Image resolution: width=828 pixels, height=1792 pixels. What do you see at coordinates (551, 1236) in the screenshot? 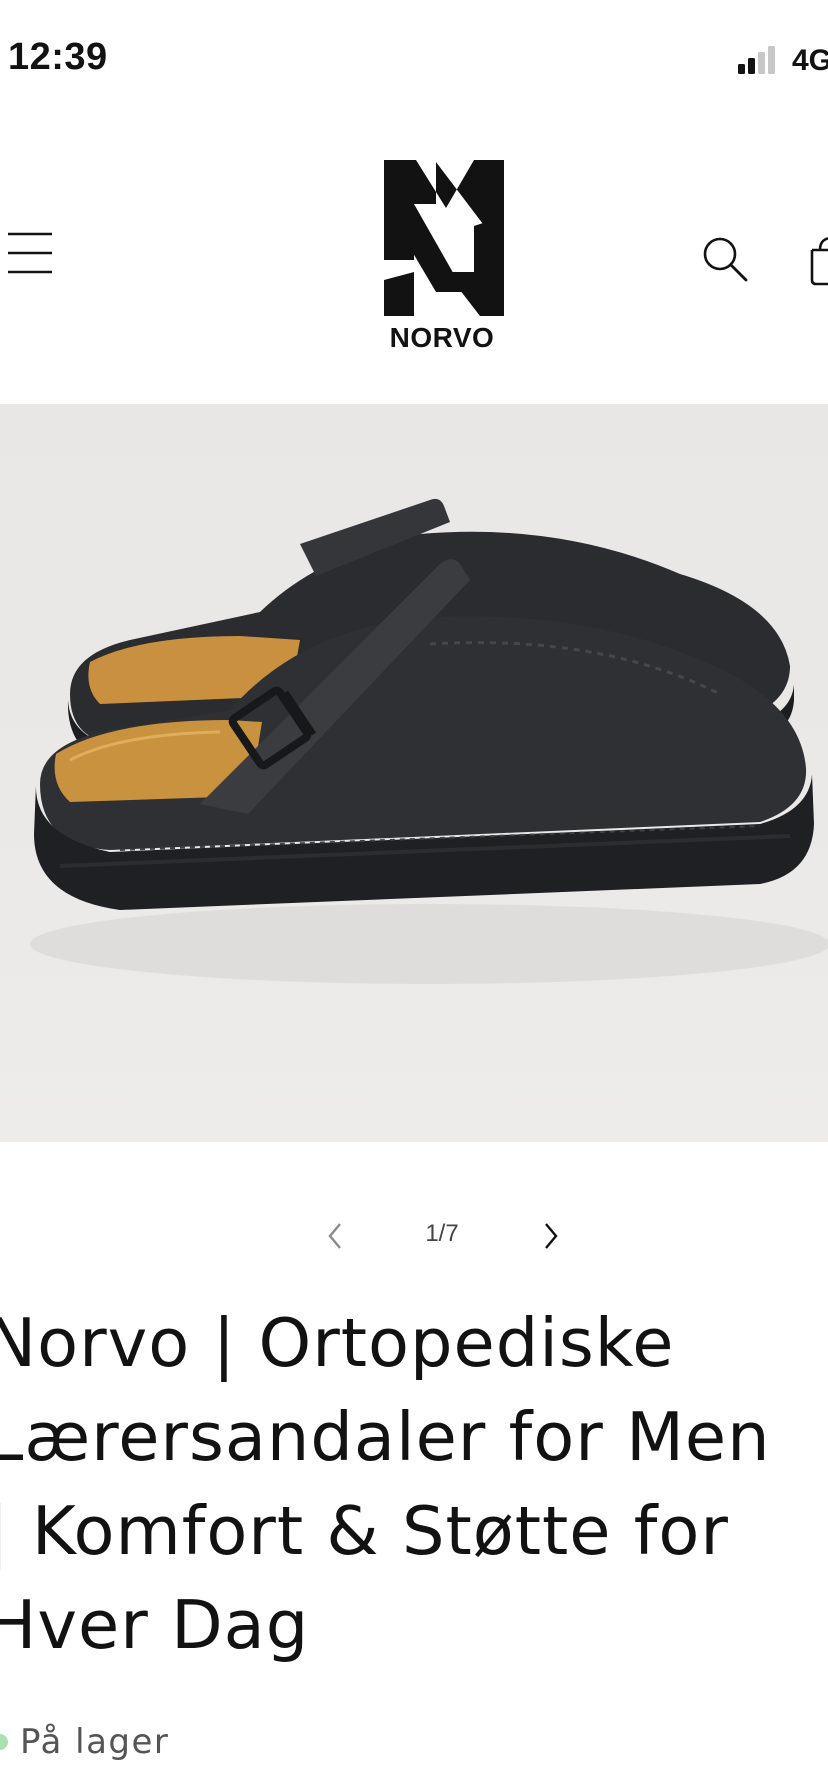
I see `chevron-right-icon` at bounding box center [551, 1236].